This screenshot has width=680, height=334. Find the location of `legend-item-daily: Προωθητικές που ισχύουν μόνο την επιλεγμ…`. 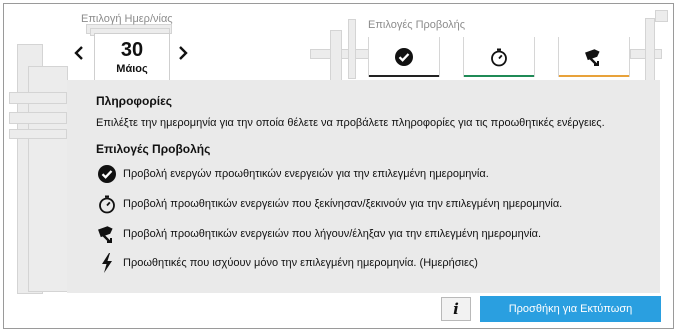

legend-item-daily: Προωθητικές που ισχύουν μόνο την επιλεγμ… is located at coordinates (287, 263).